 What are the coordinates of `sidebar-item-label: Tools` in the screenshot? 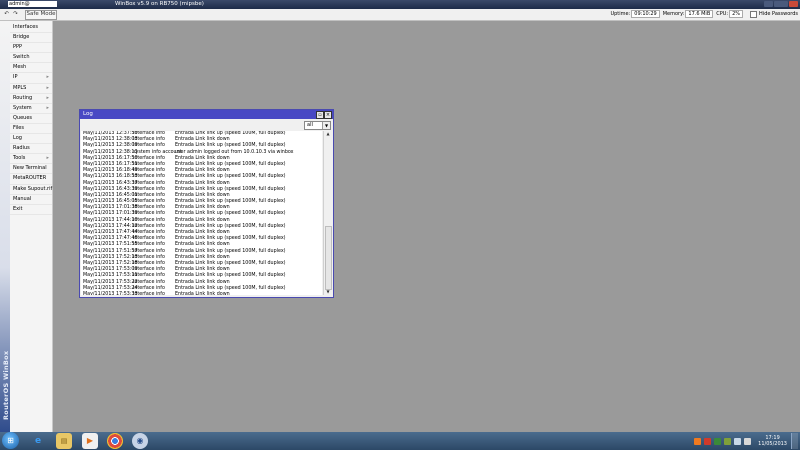 It's located at (19, 158).